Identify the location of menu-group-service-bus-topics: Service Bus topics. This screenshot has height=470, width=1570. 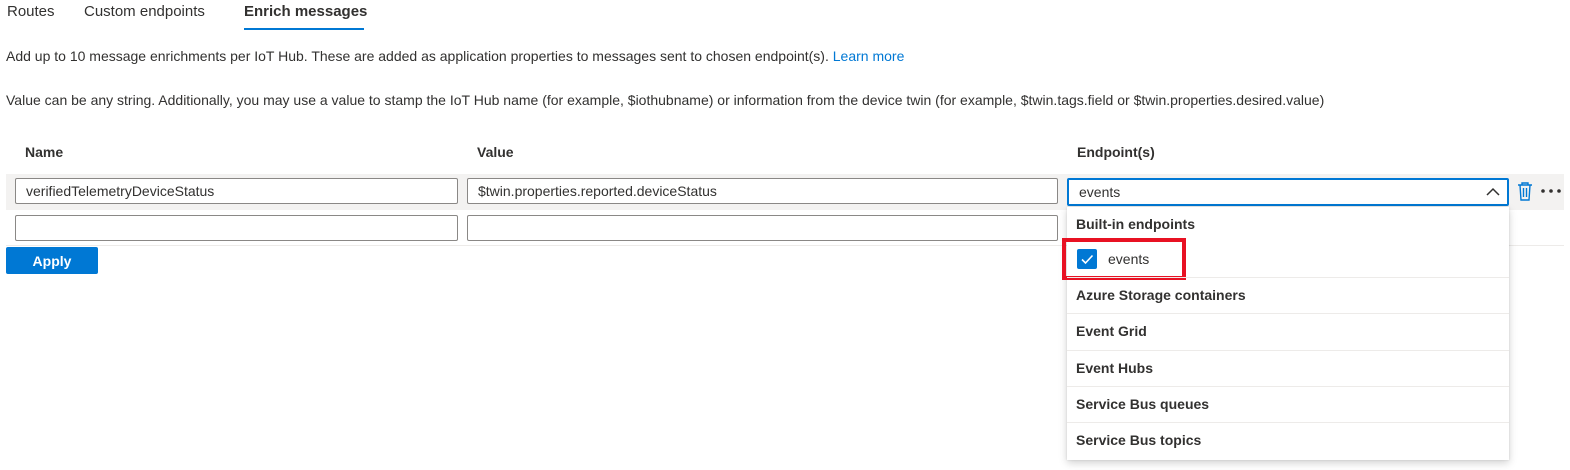
(1288, 440).